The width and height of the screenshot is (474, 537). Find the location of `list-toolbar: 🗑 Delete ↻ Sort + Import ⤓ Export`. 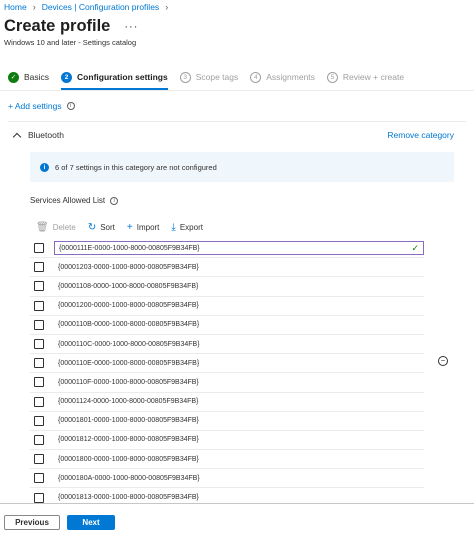

list-toolbar: 🗑 Delete ↻ Sort + Import ⤓ Export is located at coordinates (119, 227).